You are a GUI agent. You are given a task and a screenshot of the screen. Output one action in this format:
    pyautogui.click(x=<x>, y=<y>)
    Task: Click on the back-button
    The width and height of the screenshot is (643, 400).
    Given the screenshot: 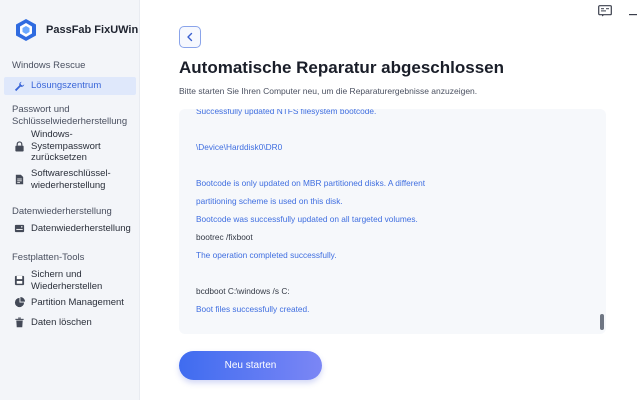 What is the action you would take?
    pyautogui.click(x=190, y=37)
    